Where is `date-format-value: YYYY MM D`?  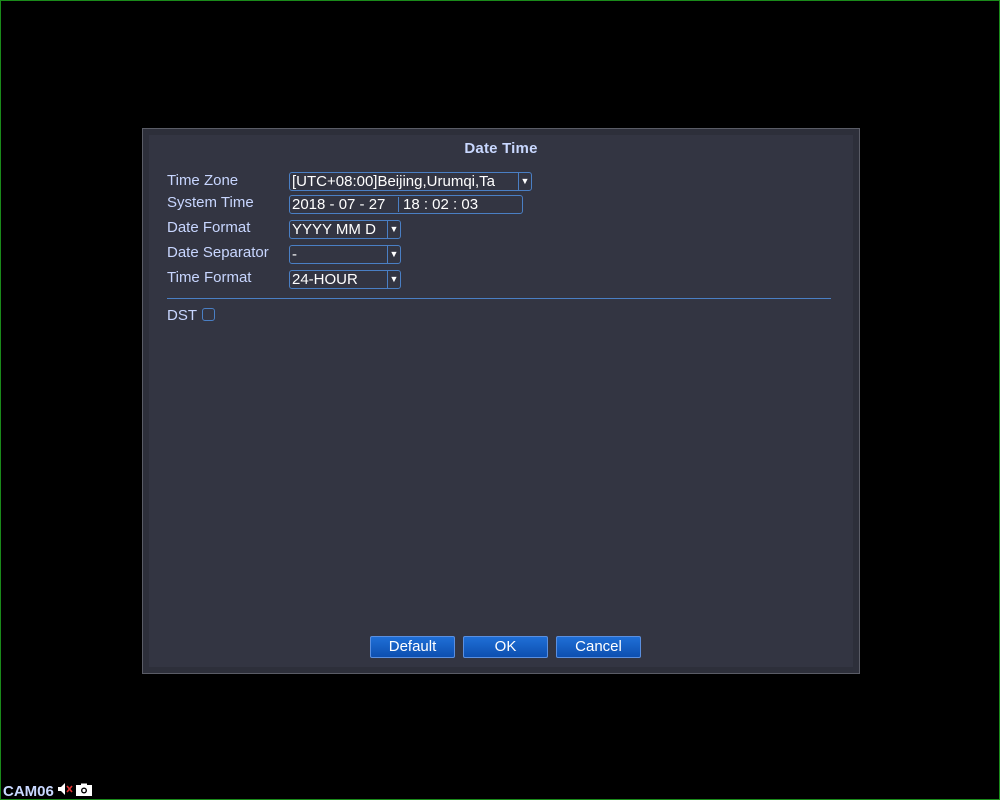
date-format-value: YYYY MM D is located at coordinates (334, 229).